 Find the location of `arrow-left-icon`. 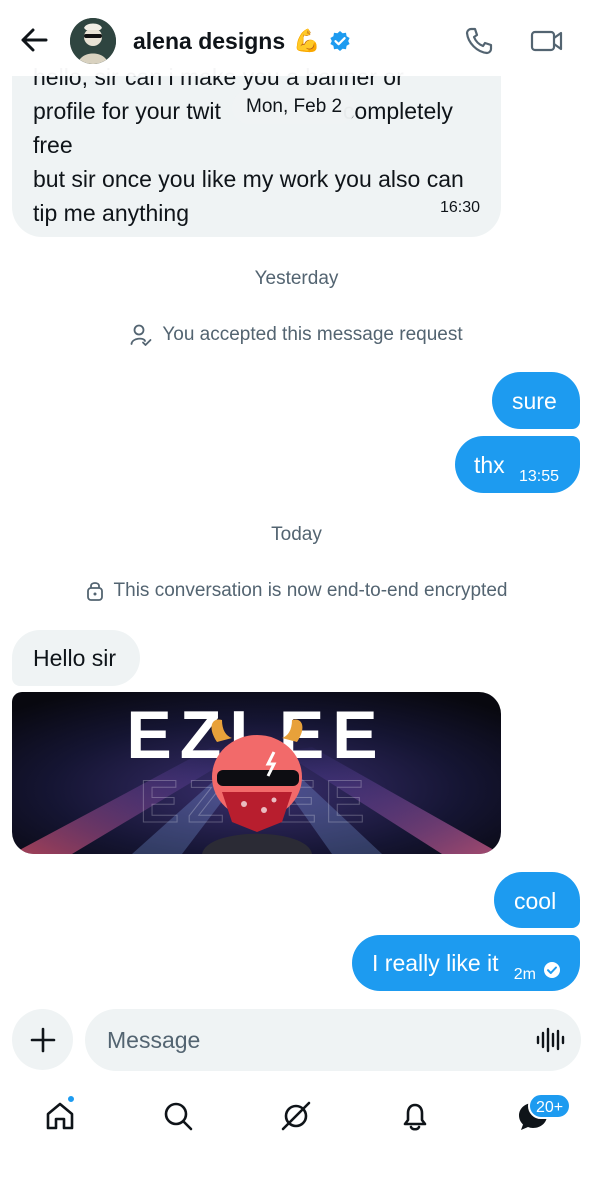

arrow-left-icon is located at coordinates (34, 40).